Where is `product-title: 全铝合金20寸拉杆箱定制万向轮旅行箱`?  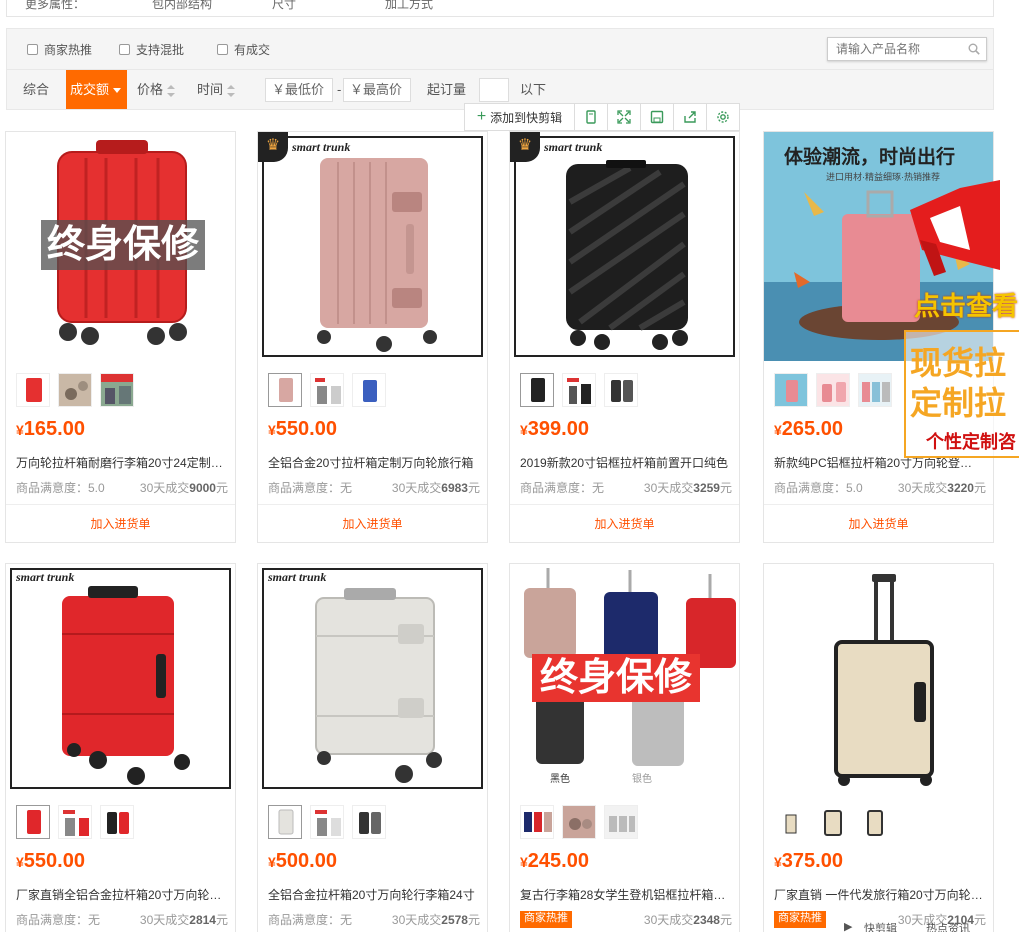 product-title: 全铝合金20寸拉杆箱定制万向轮旅行箱 is located at coordinates (373, 462).